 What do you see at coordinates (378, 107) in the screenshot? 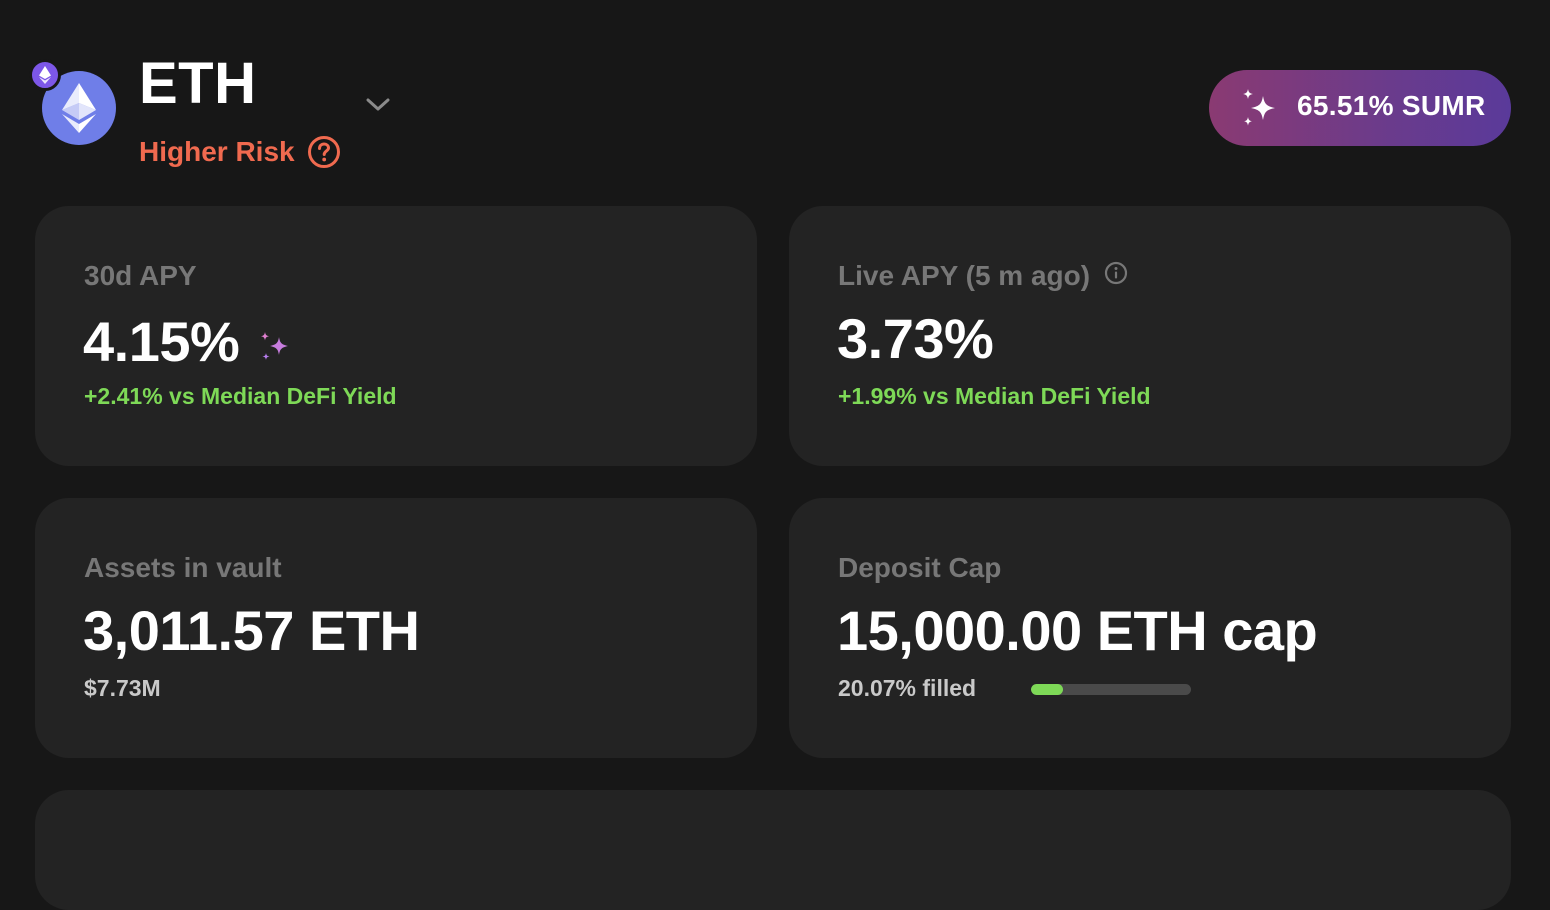
I see `chevron-down-icon` at bounding box center [378, 107].